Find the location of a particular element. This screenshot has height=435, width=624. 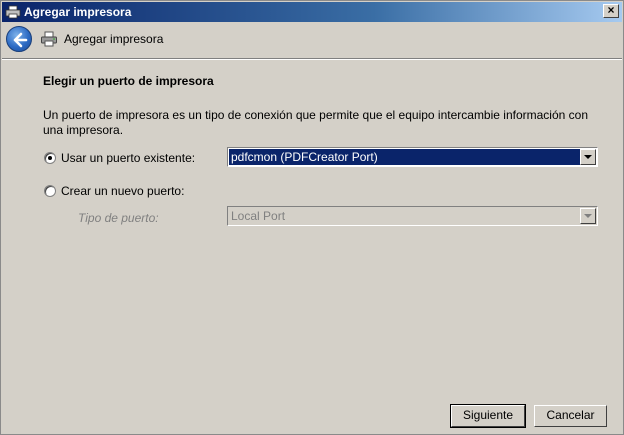

printer-icon is located at coordinates (49, 39).